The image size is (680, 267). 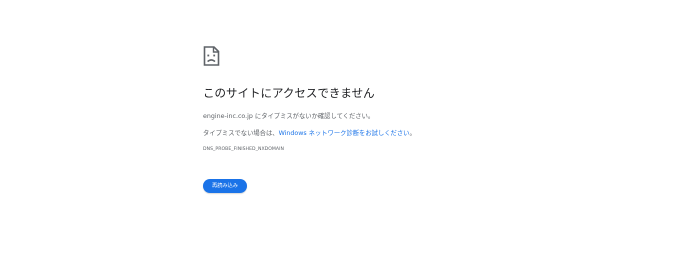 I want to click on error-title: このサイトにアクセスできません, so click(x=289, y=93).